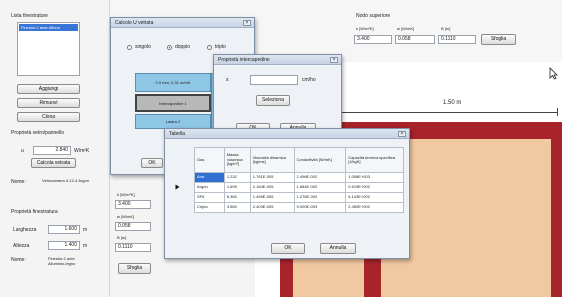  What do you see at coordinates (209, 197) in the screenshot?
I see `table-cell: SF6` at bounding box center [209, 197].